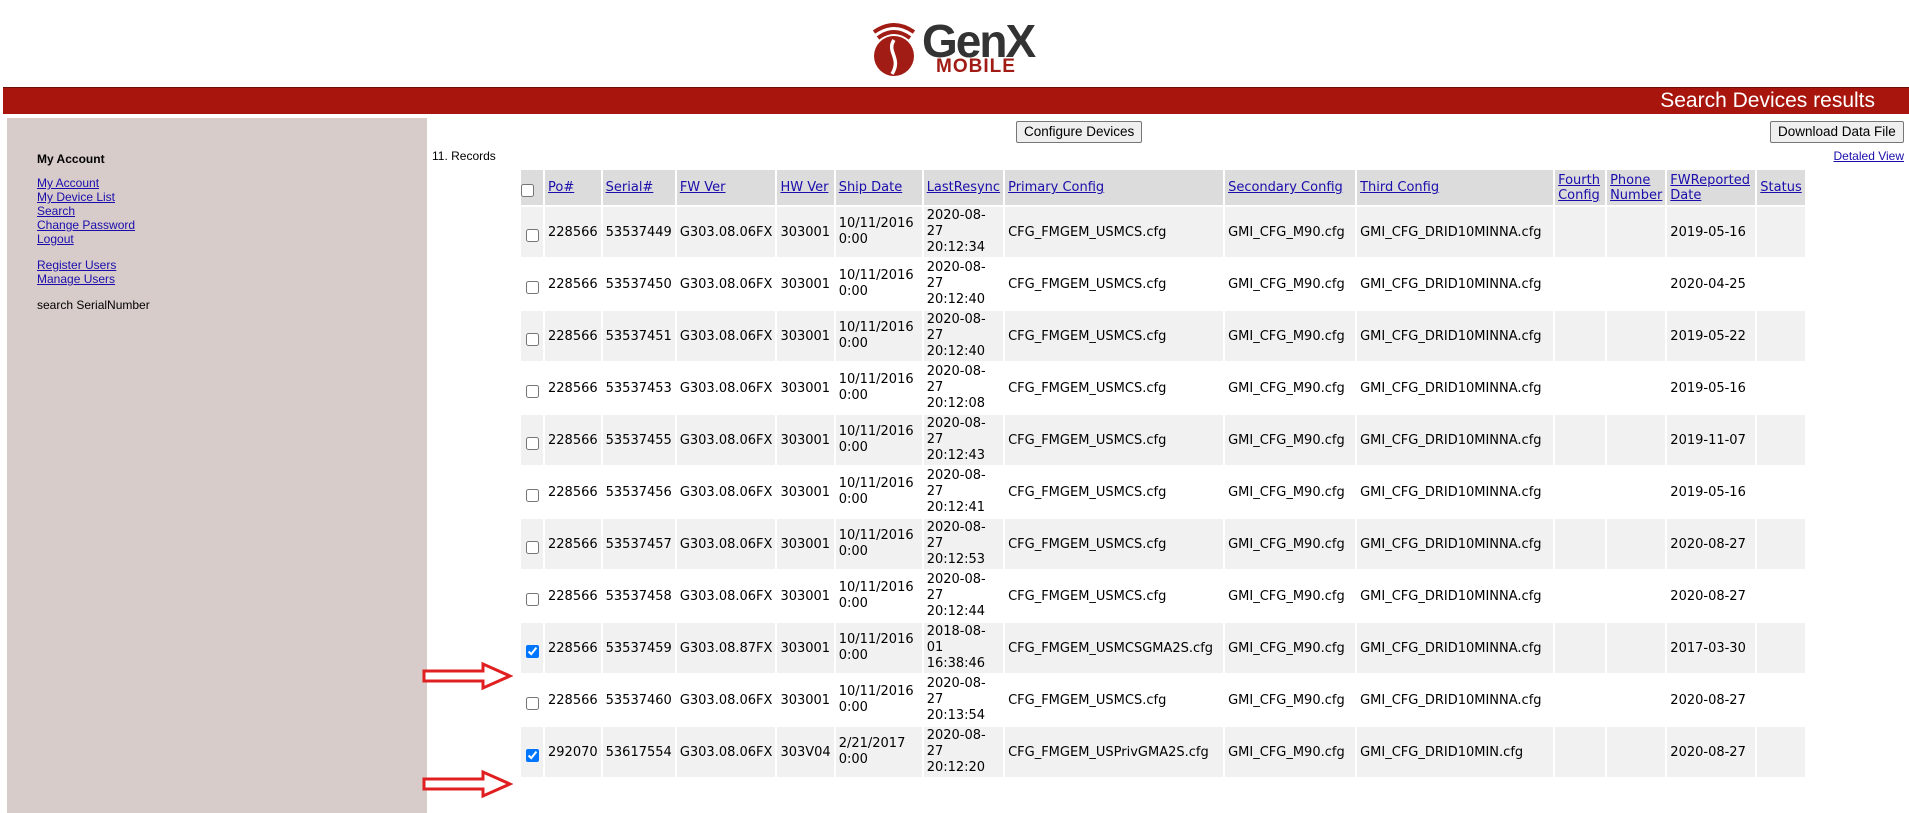  Describe the element at coordinates (76, 265) in the screenshot. I see `sidebar-link-register-users: Register Users` at that location.